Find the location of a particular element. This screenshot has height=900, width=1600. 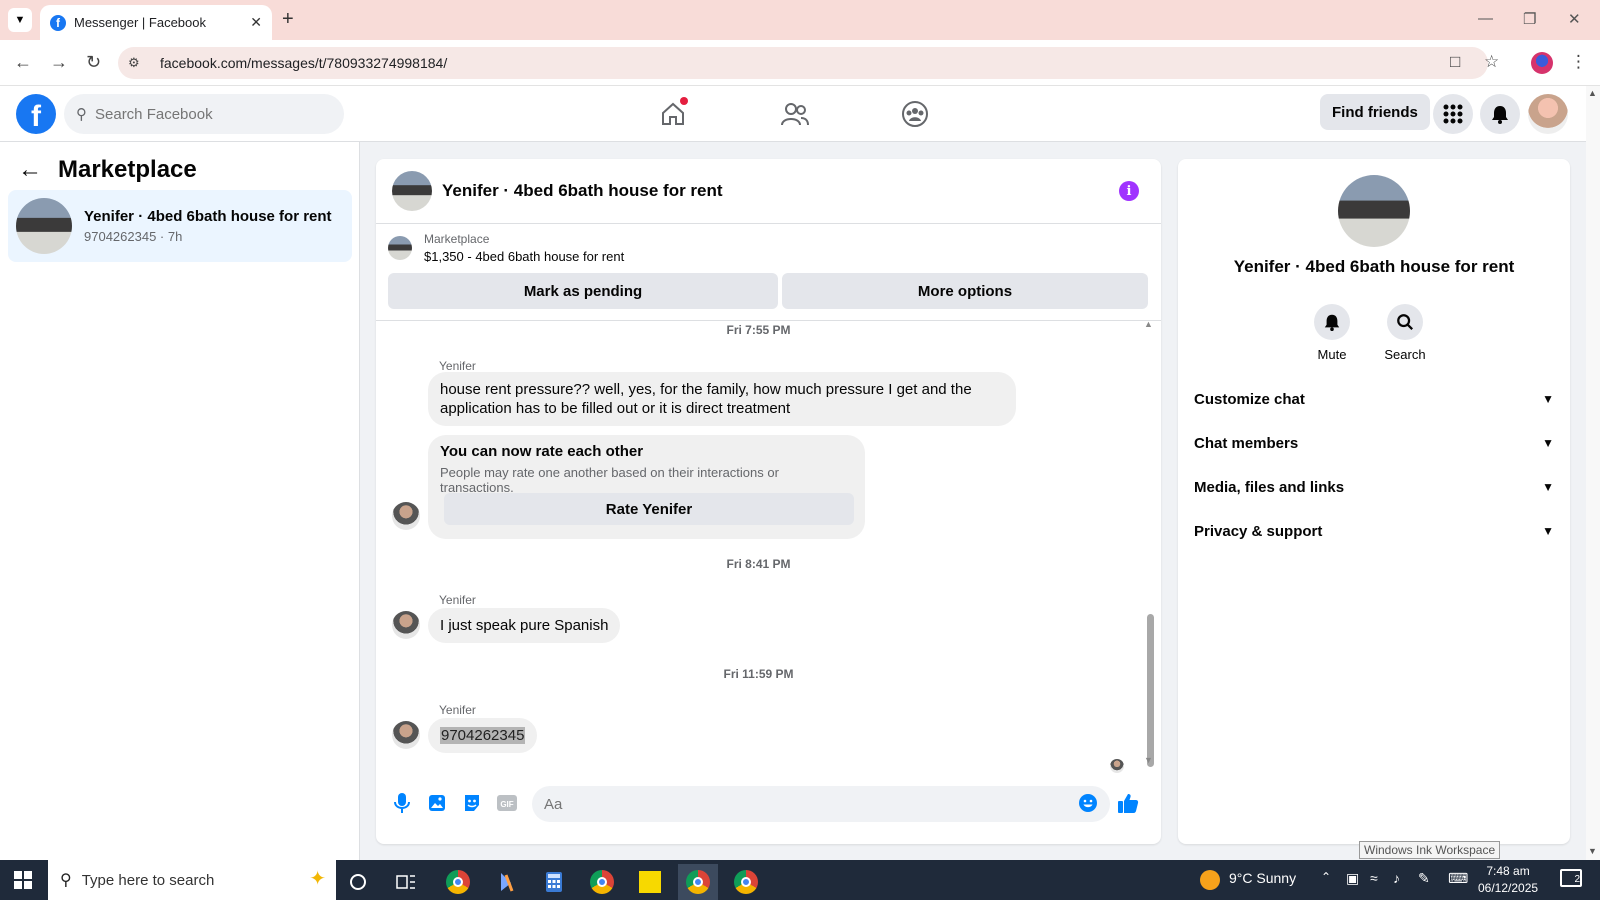

message-bubble: I just speak pure Spanish is located at coordinates (524, 625).